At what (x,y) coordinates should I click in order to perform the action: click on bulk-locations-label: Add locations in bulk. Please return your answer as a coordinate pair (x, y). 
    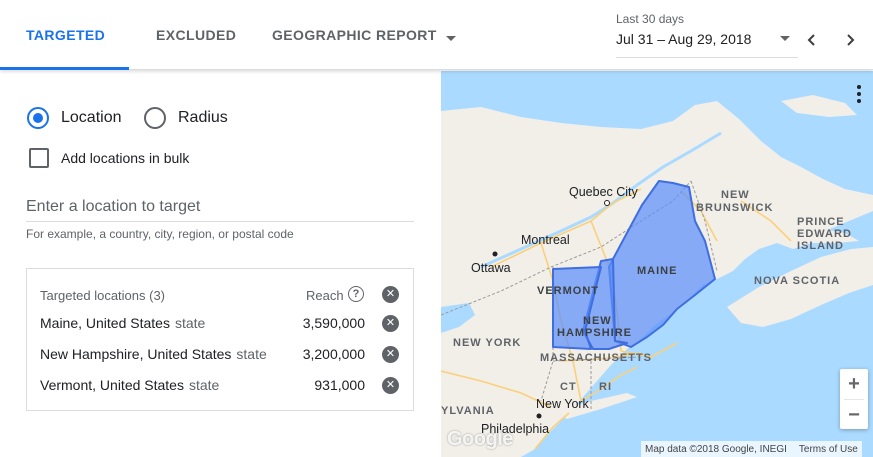
    Looking at the image, I should click on (125, 158).